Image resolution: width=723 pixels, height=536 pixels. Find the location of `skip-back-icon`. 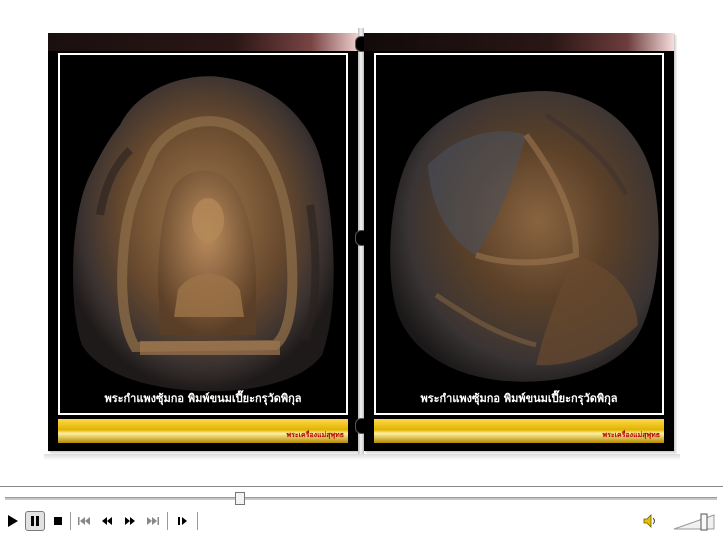

skip-back-icon is located at coordinates (84, 521).